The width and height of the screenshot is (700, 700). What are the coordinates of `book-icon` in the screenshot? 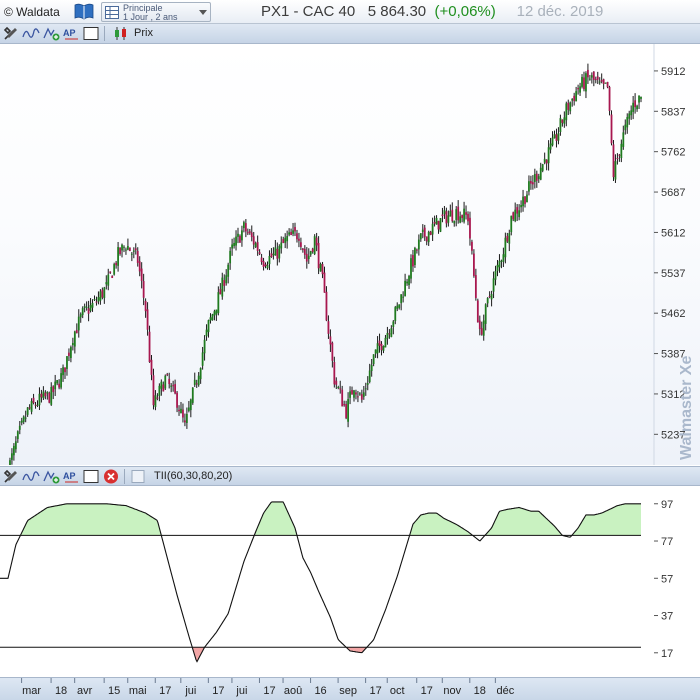 It's located at (84, 11).